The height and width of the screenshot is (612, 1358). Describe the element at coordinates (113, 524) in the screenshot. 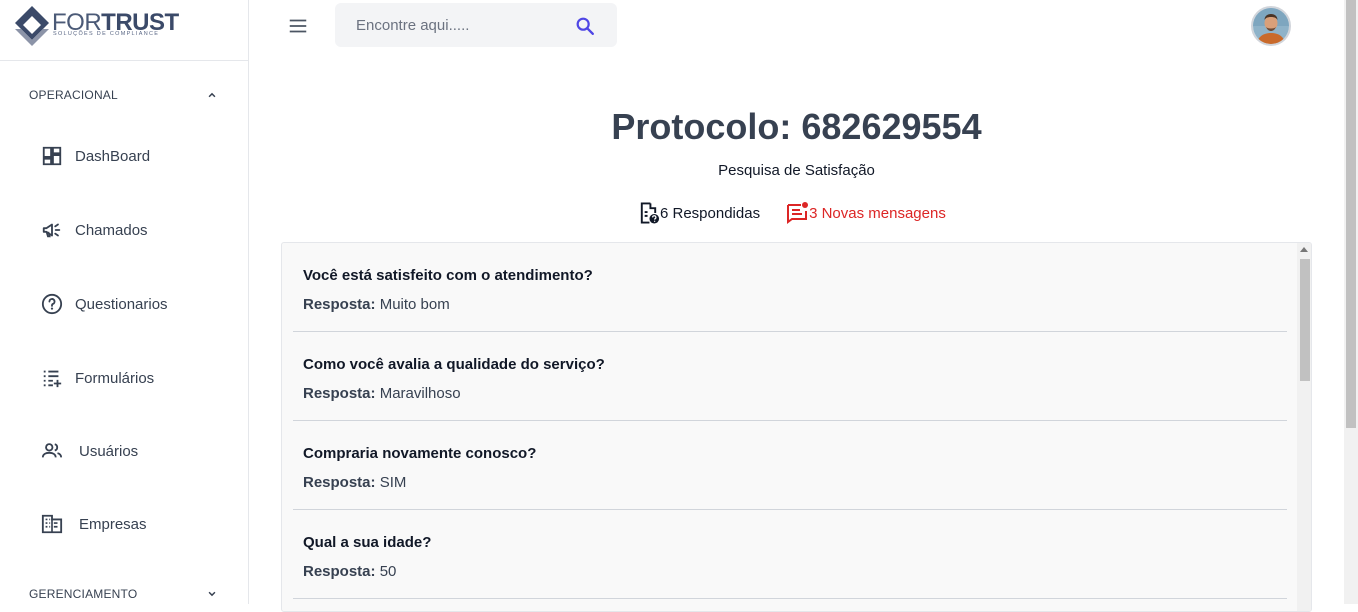

I see `sidebar-item-label: Empresas` at that location.